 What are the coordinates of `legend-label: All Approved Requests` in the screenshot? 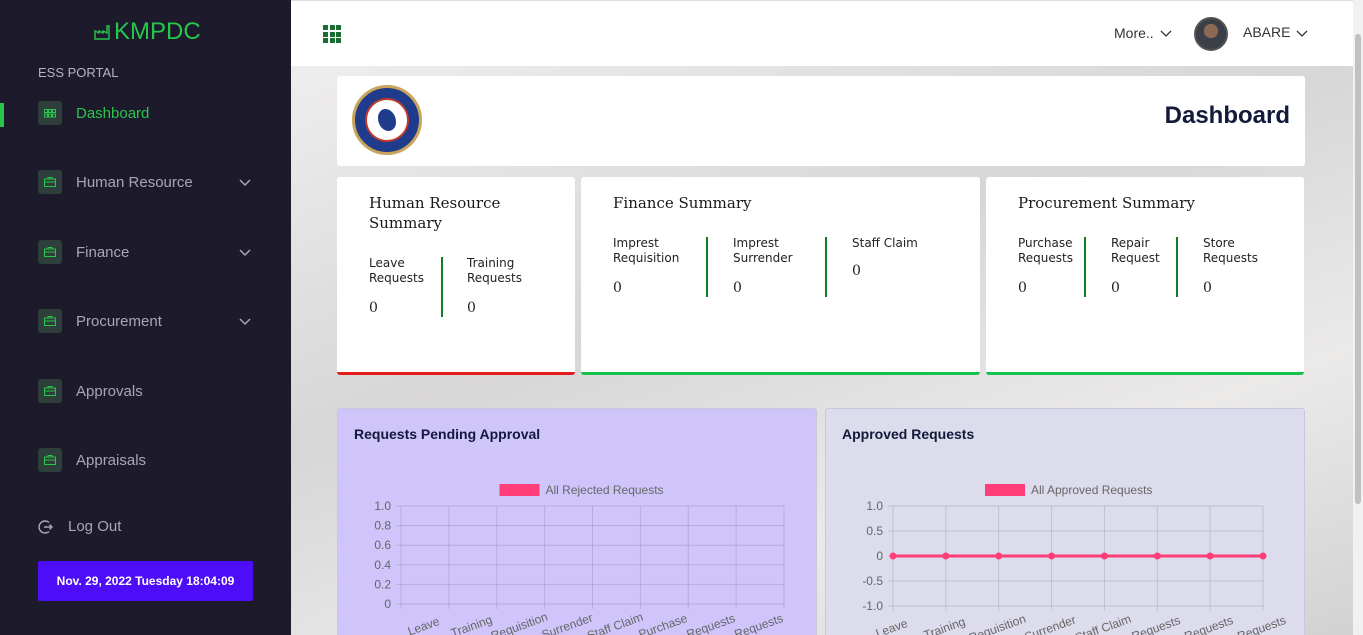 It's located at (1091, 490).